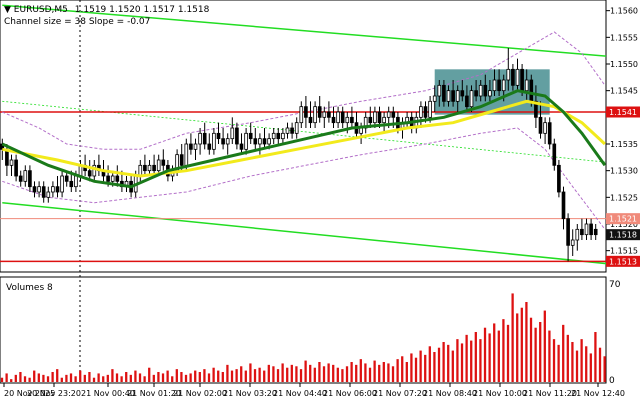 This screenshot has width=640, height=401. I want to click on y-tick-label: 1.1555, so click(624, 37).